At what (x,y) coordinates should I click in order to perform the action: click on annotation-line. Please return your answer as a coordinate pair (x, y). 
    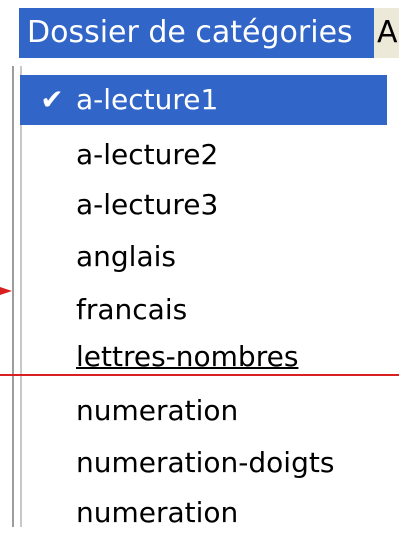
    Looking at the image, I should click on (199, 375).